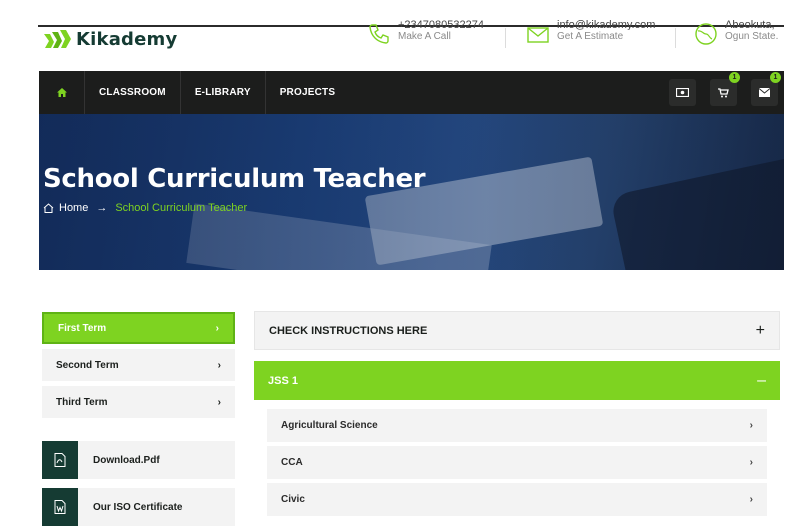 Image resolution: width=806 pixels, height=529 pixels. I want to click on sidebar-item-label: First Term, so click(82, 328).